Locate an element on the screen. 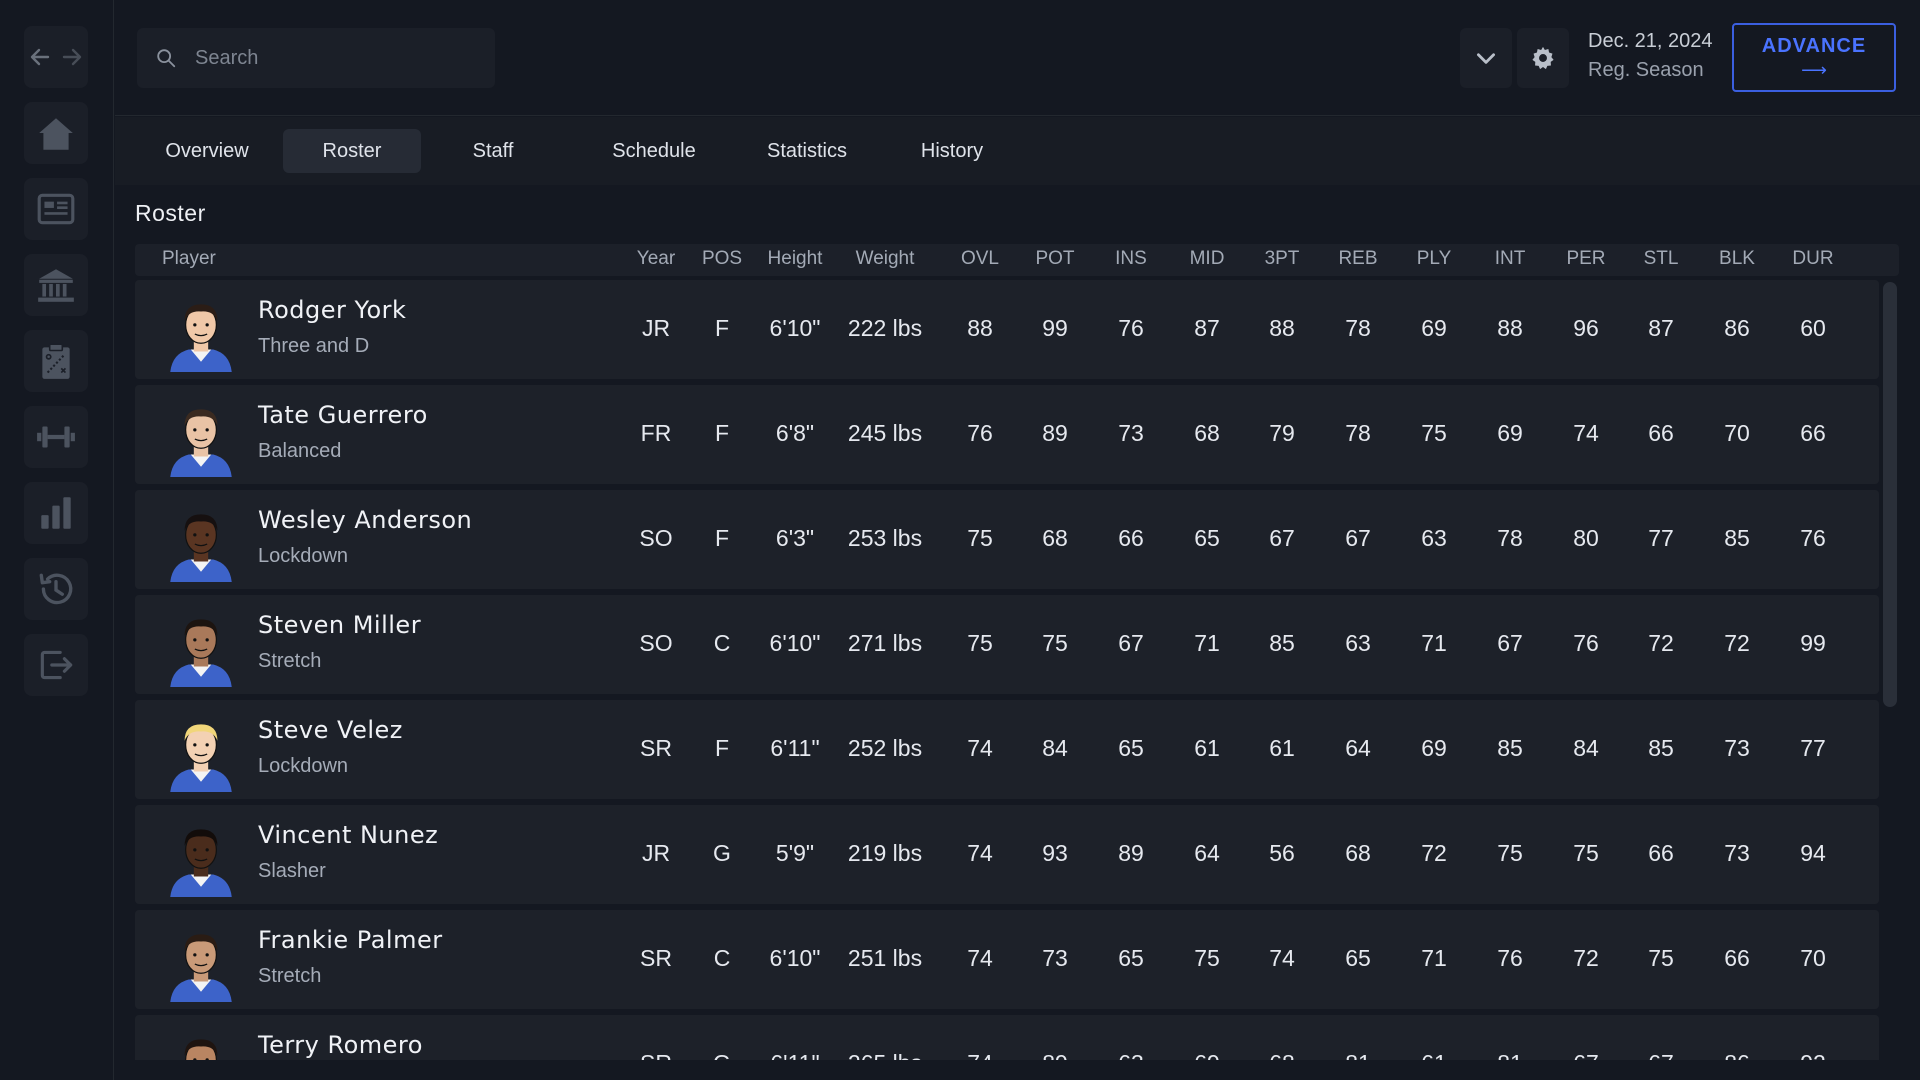 This screenshot has height=1080, width=1920. player-name: Rodger York is located at coordinates (332, 310).